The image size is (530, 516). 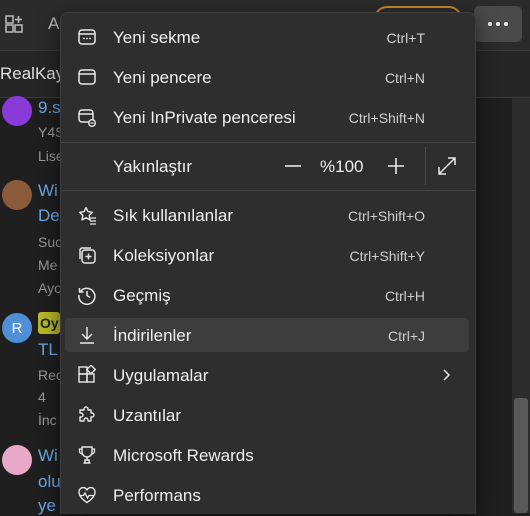 What do you see at coordinates (87, 215) in the screenshot?
I see `favorites-icon` at bounding box center [87, 215].